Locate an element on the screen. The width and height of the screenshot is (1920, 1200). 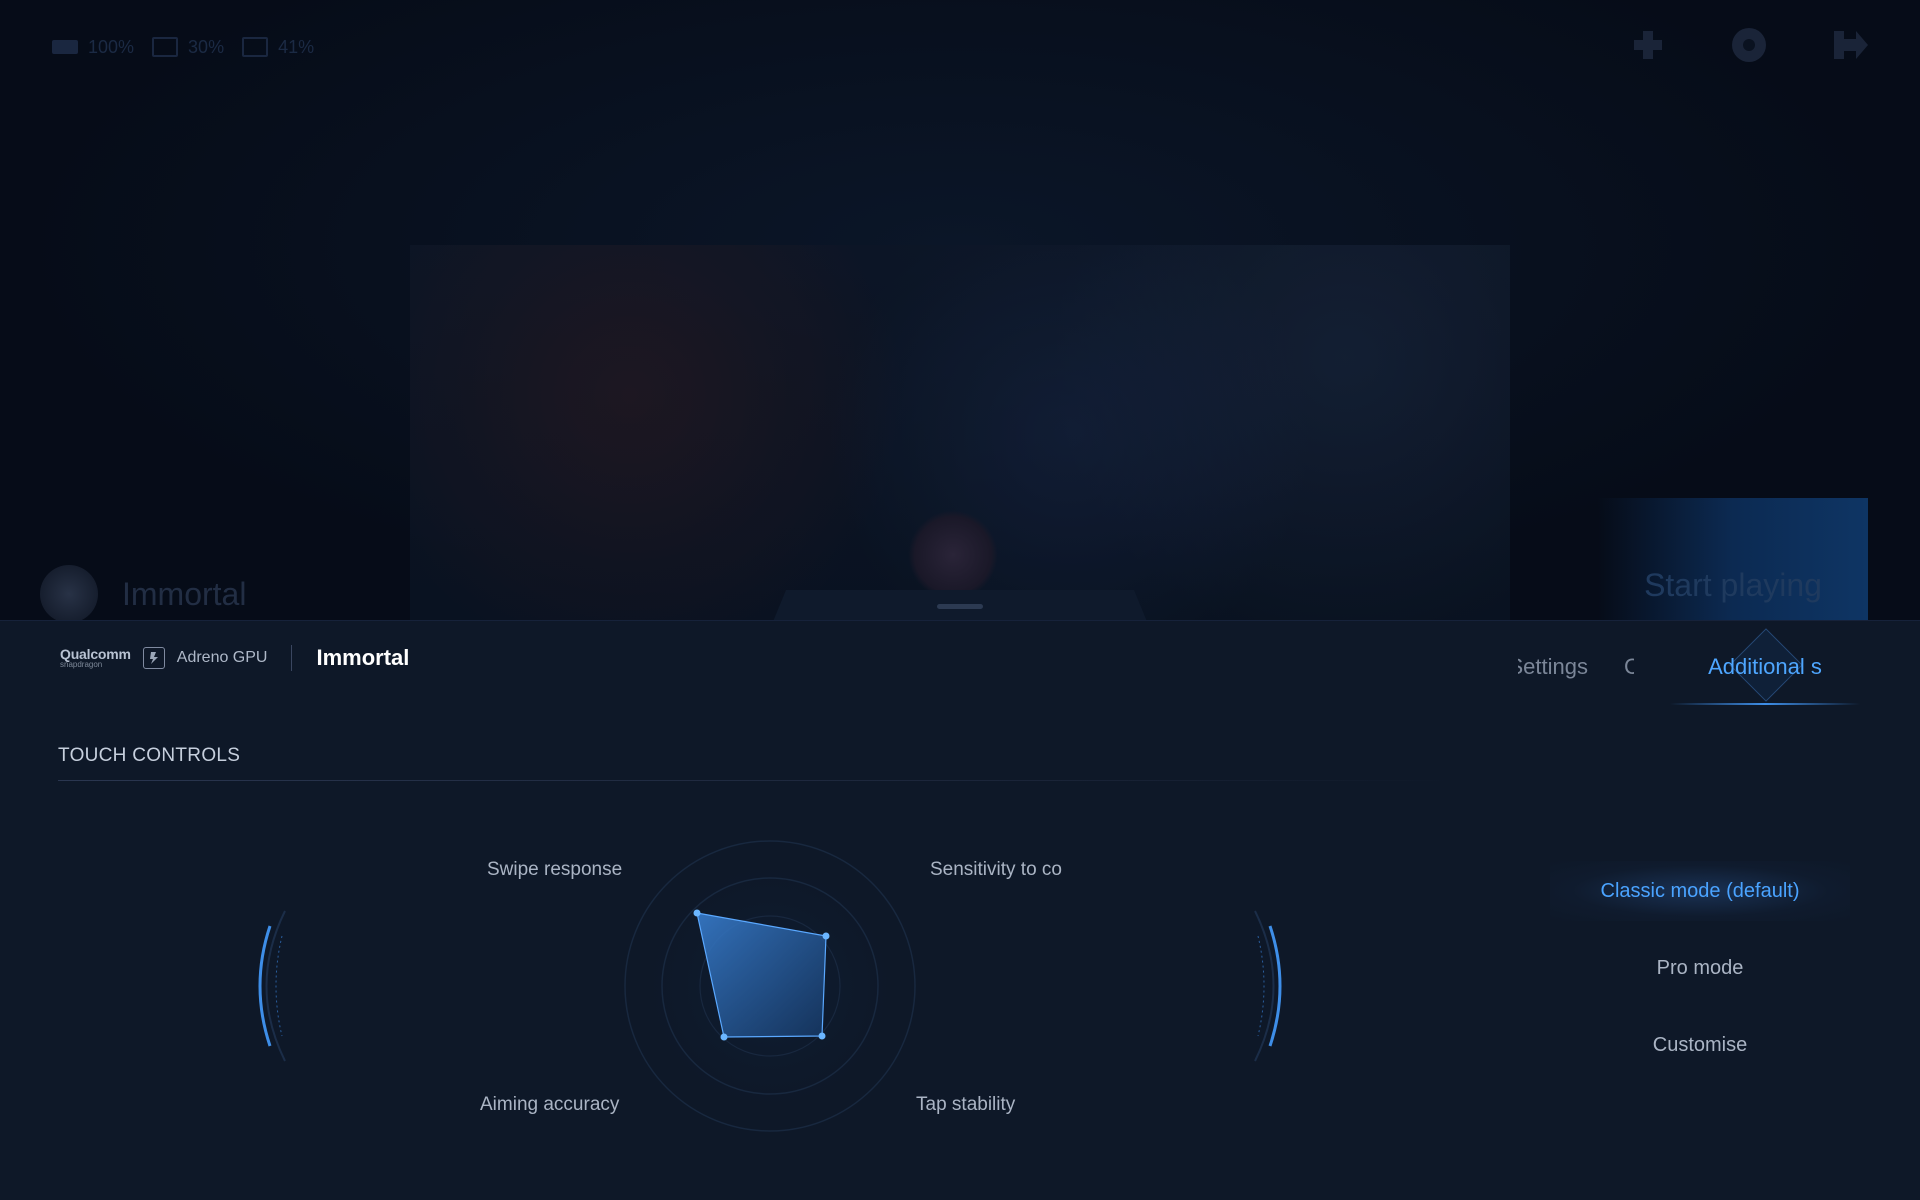
background-game-header: Immortal is located at coordinates (143, 594).